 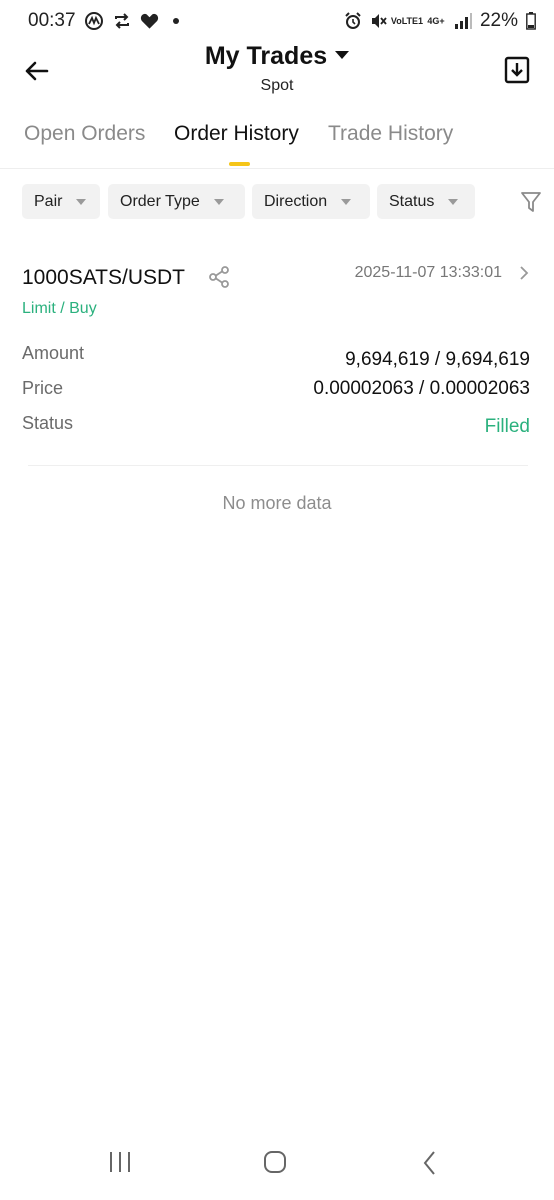 What do you see at coordinates (53, 353) in the screenshot?
I see `amount-label: Amount` at bounding box center [53, 353].